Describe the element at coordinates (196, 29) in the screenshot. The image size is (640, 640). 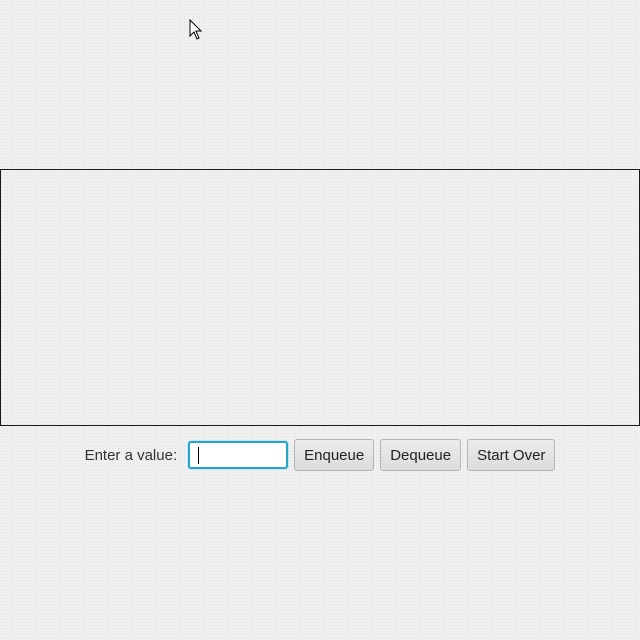
I see `mouse-pointer-icon` at that location.